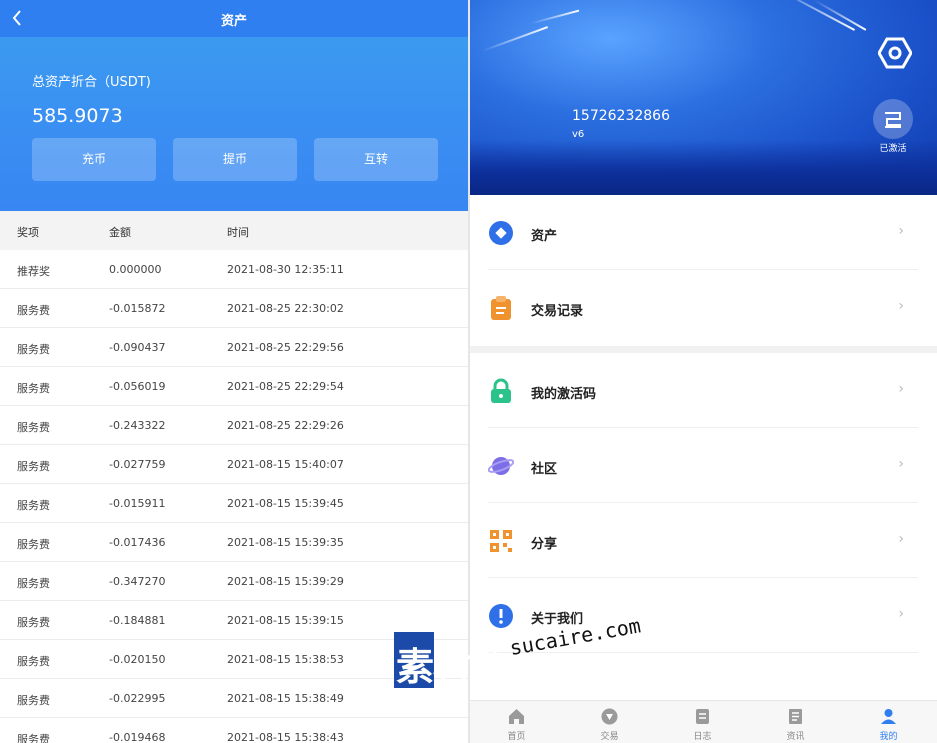 The width and height of the screenshot is (937, 743). What do you see at coordinates (518, 653) in the screenshot?
I see `watermark-logo: 素材熱 sucaire.com` at bounding box center [518, 653].